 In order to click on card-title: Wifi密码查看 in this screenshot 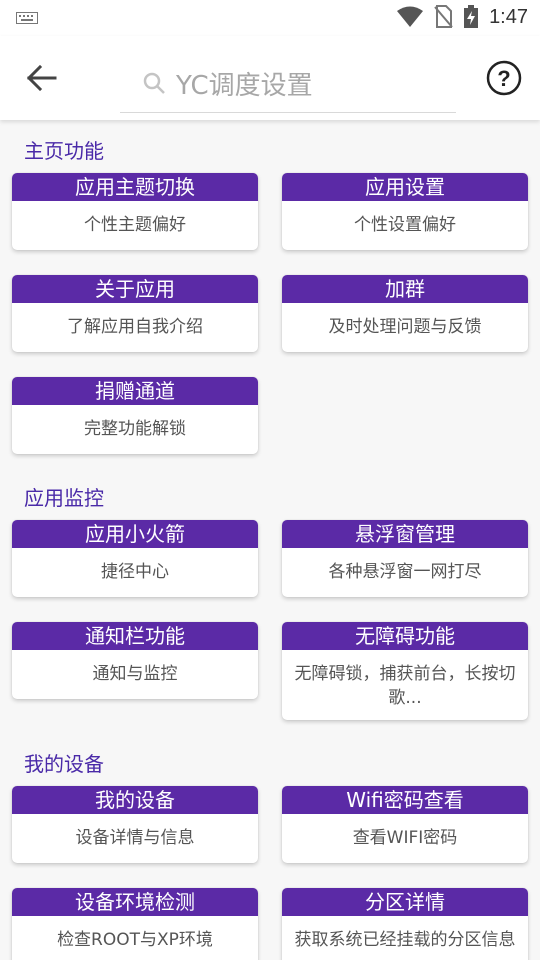, I will do `click(405, 800)`.